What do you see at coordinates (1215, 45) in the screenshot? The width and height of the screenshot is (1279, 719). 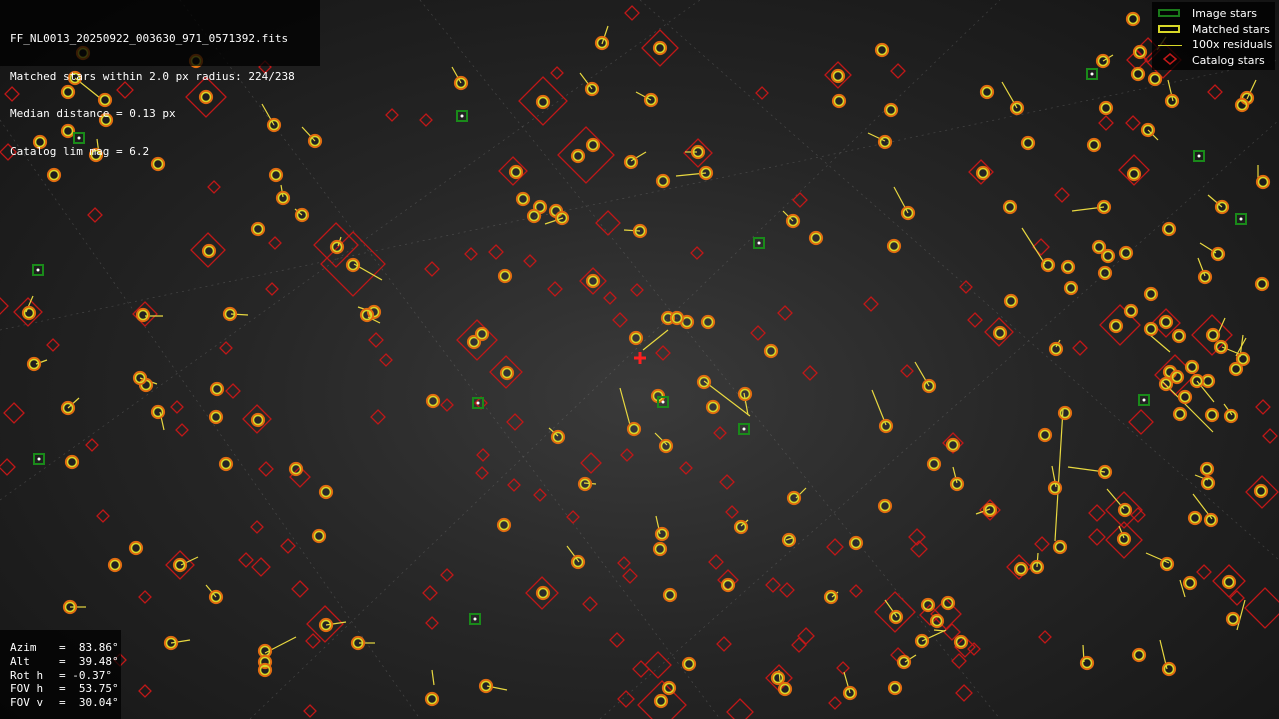 I see `legend-residuals: 100x residuals` at bounding box center [1215, 45].